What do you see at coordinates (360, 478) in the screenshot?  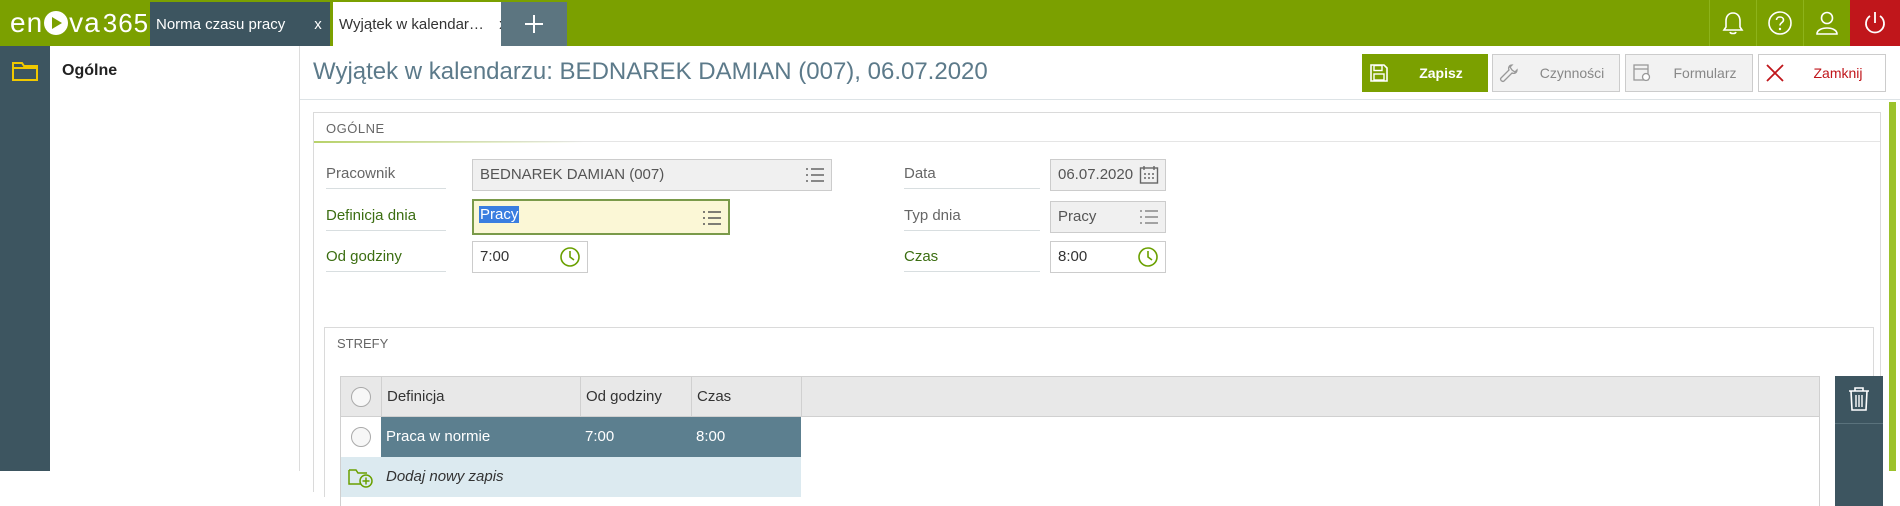 I see `add-record-icon` at bounding box center [360, 478].